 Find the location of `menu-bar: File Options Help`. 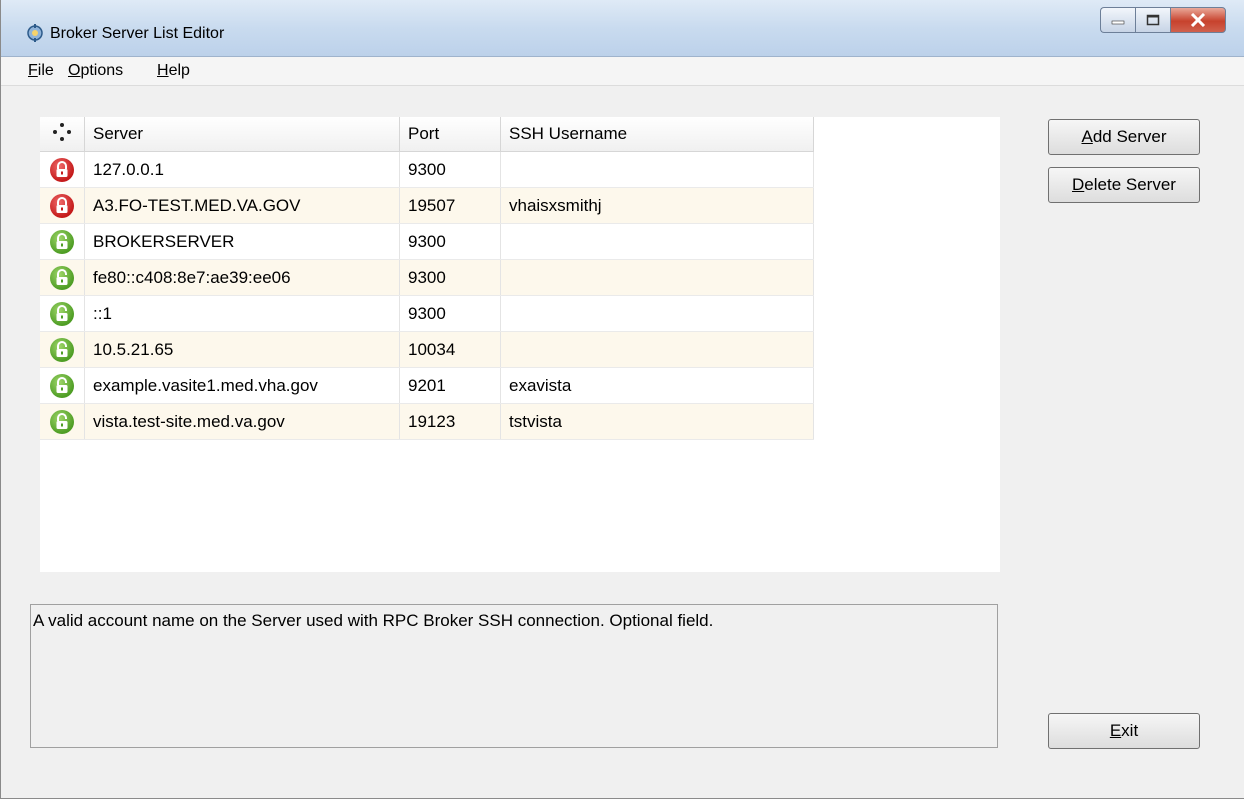

menu-bar: File Options Help is located at coordinates (622, 71).